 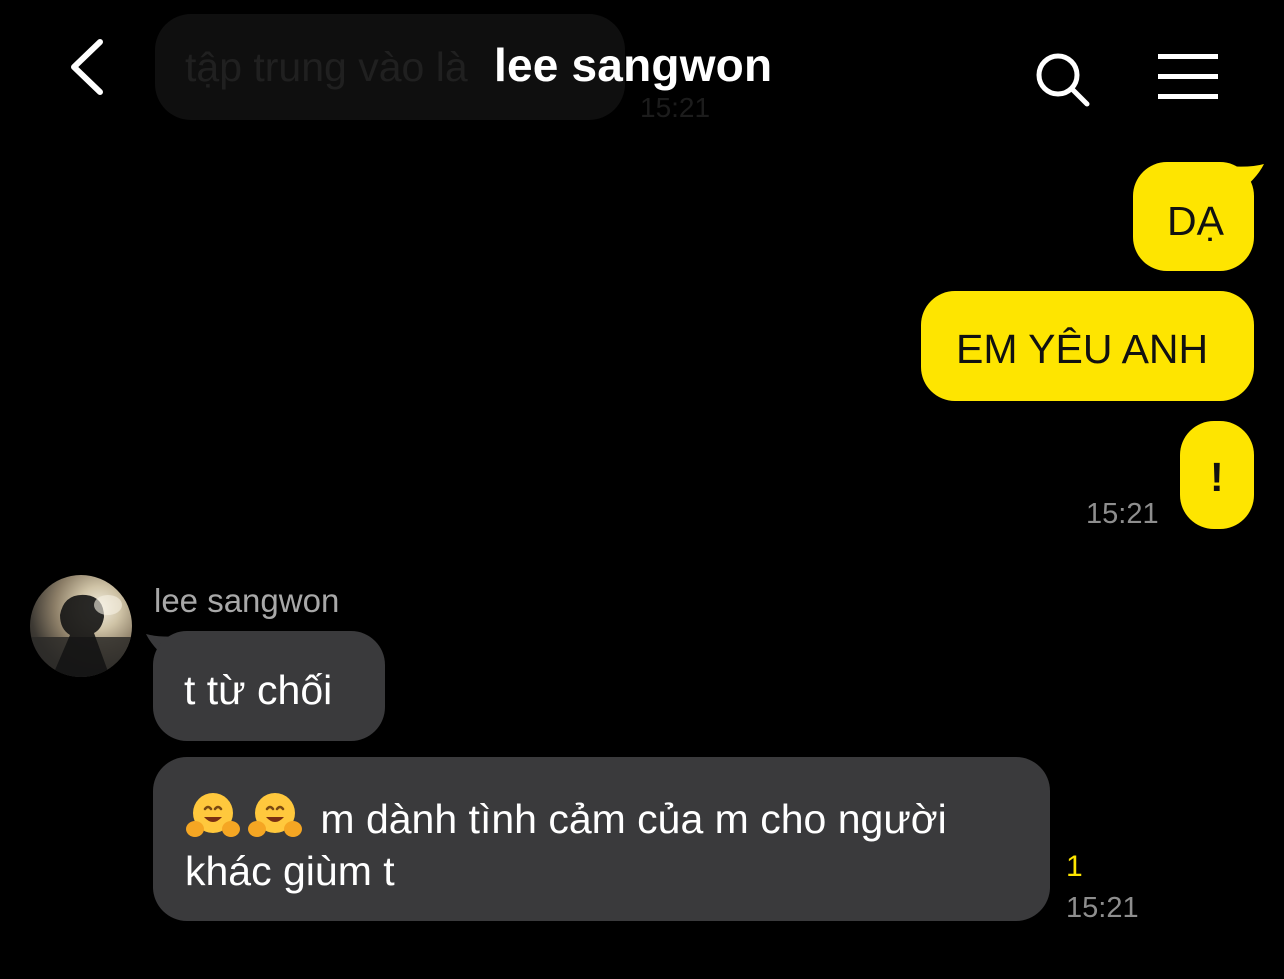 I want to click on sender-name: lee sangwon, so click(x=247, y=600).